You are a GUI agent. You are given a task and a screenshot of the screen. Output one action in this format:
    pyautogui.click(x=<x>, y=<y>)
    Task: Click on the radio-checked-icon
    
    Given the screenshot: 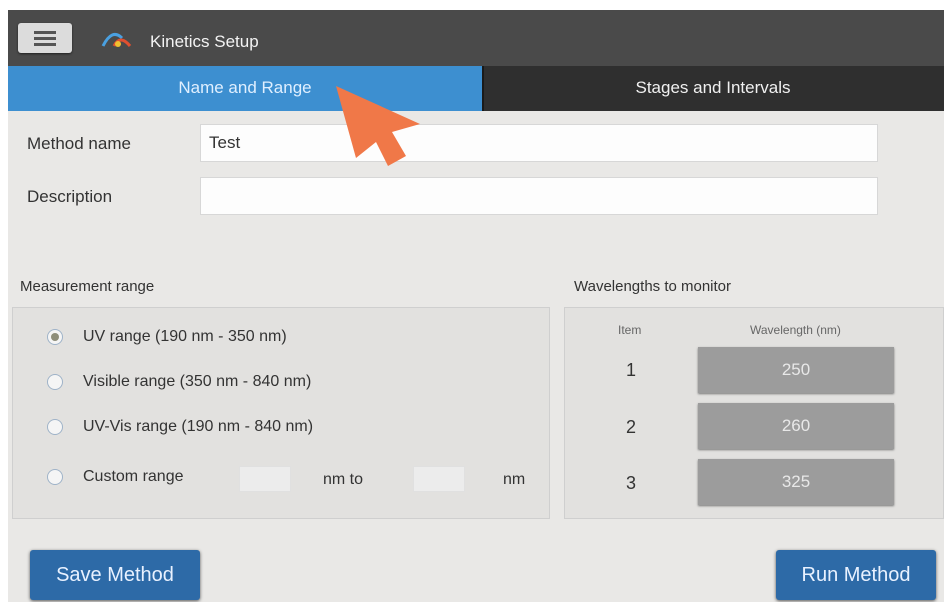 What is the action you would take?
    pyautogui.click(x=55, y=337)
    